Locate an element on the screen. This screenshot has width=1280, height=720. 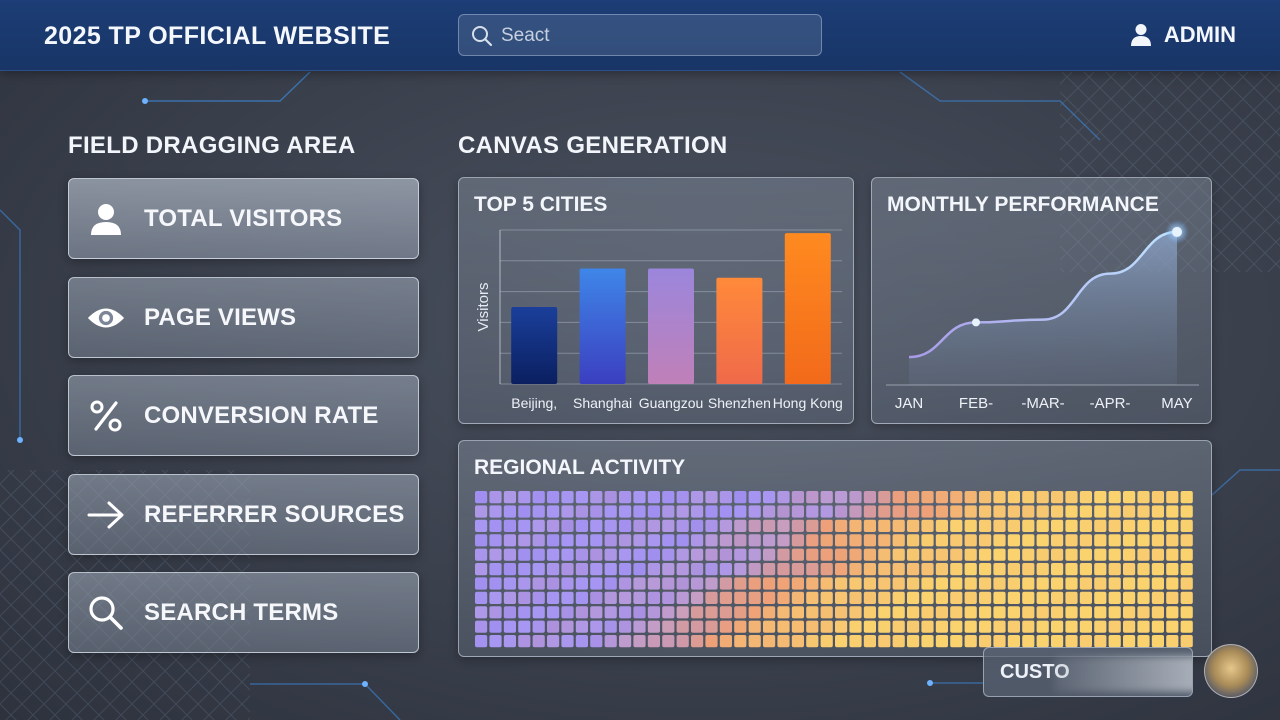
field-card-referrer-sources: REFERRER SOURCES is located at coordinates (243, 514).